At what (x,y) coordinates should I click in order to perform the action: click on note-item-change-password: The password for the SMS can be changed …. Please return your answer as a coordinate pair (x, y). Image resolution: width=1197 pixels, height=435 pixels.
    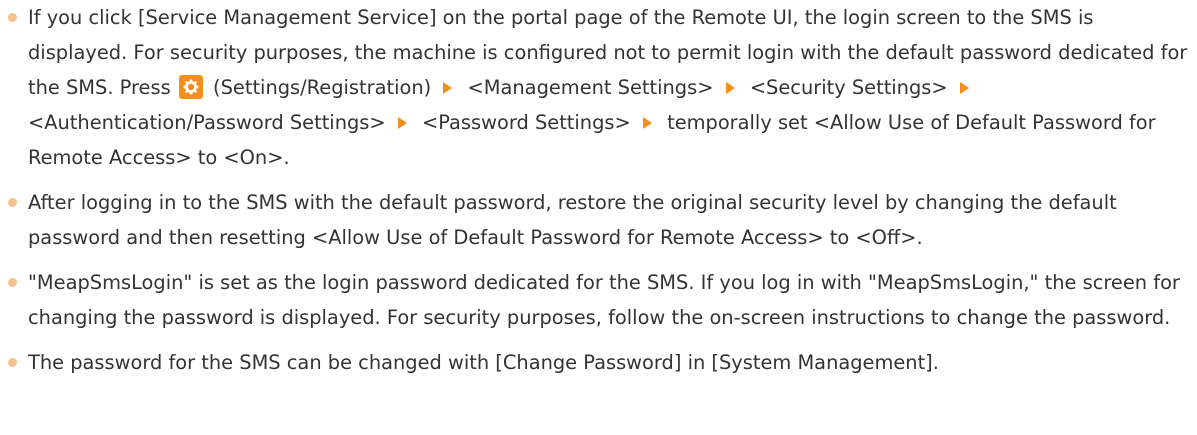
    Looking at the image, I should click on (598, 362).